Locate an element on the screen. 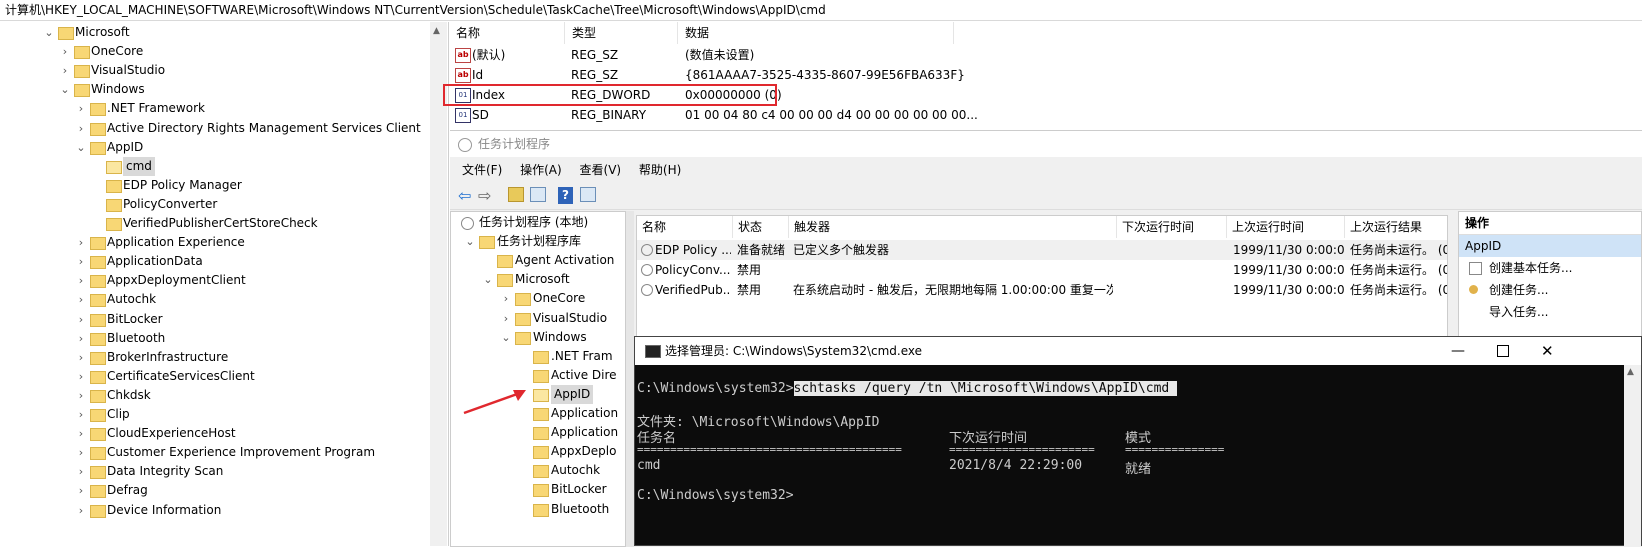  tree-item: › OneCore is located at coordinates (215, 51).